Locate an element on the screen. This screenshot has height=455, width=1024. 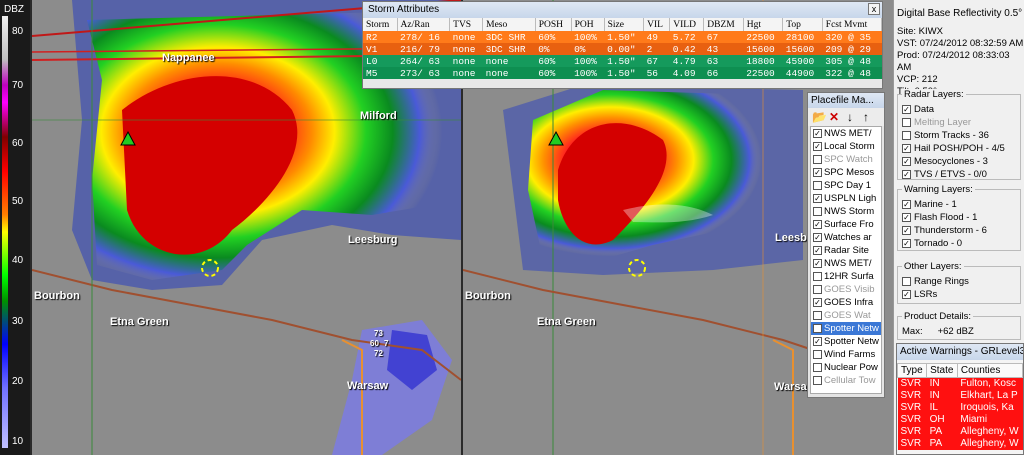
warning-layer-item: ✓ Marine - 1 is located at coordinates (960, 204).